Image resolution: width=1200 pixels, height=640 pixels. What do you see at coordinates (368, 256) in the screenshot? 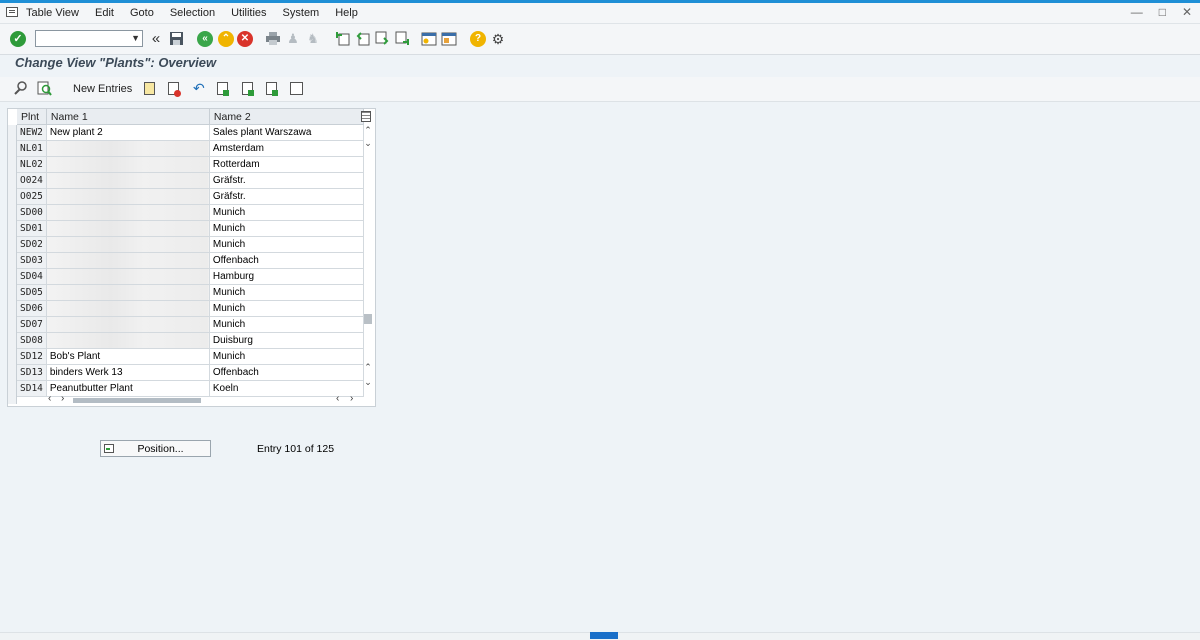
I see `vertical-scrollbar: ⌃ ⌄ ⌃ ⌄` at bounding box center [368, 256].